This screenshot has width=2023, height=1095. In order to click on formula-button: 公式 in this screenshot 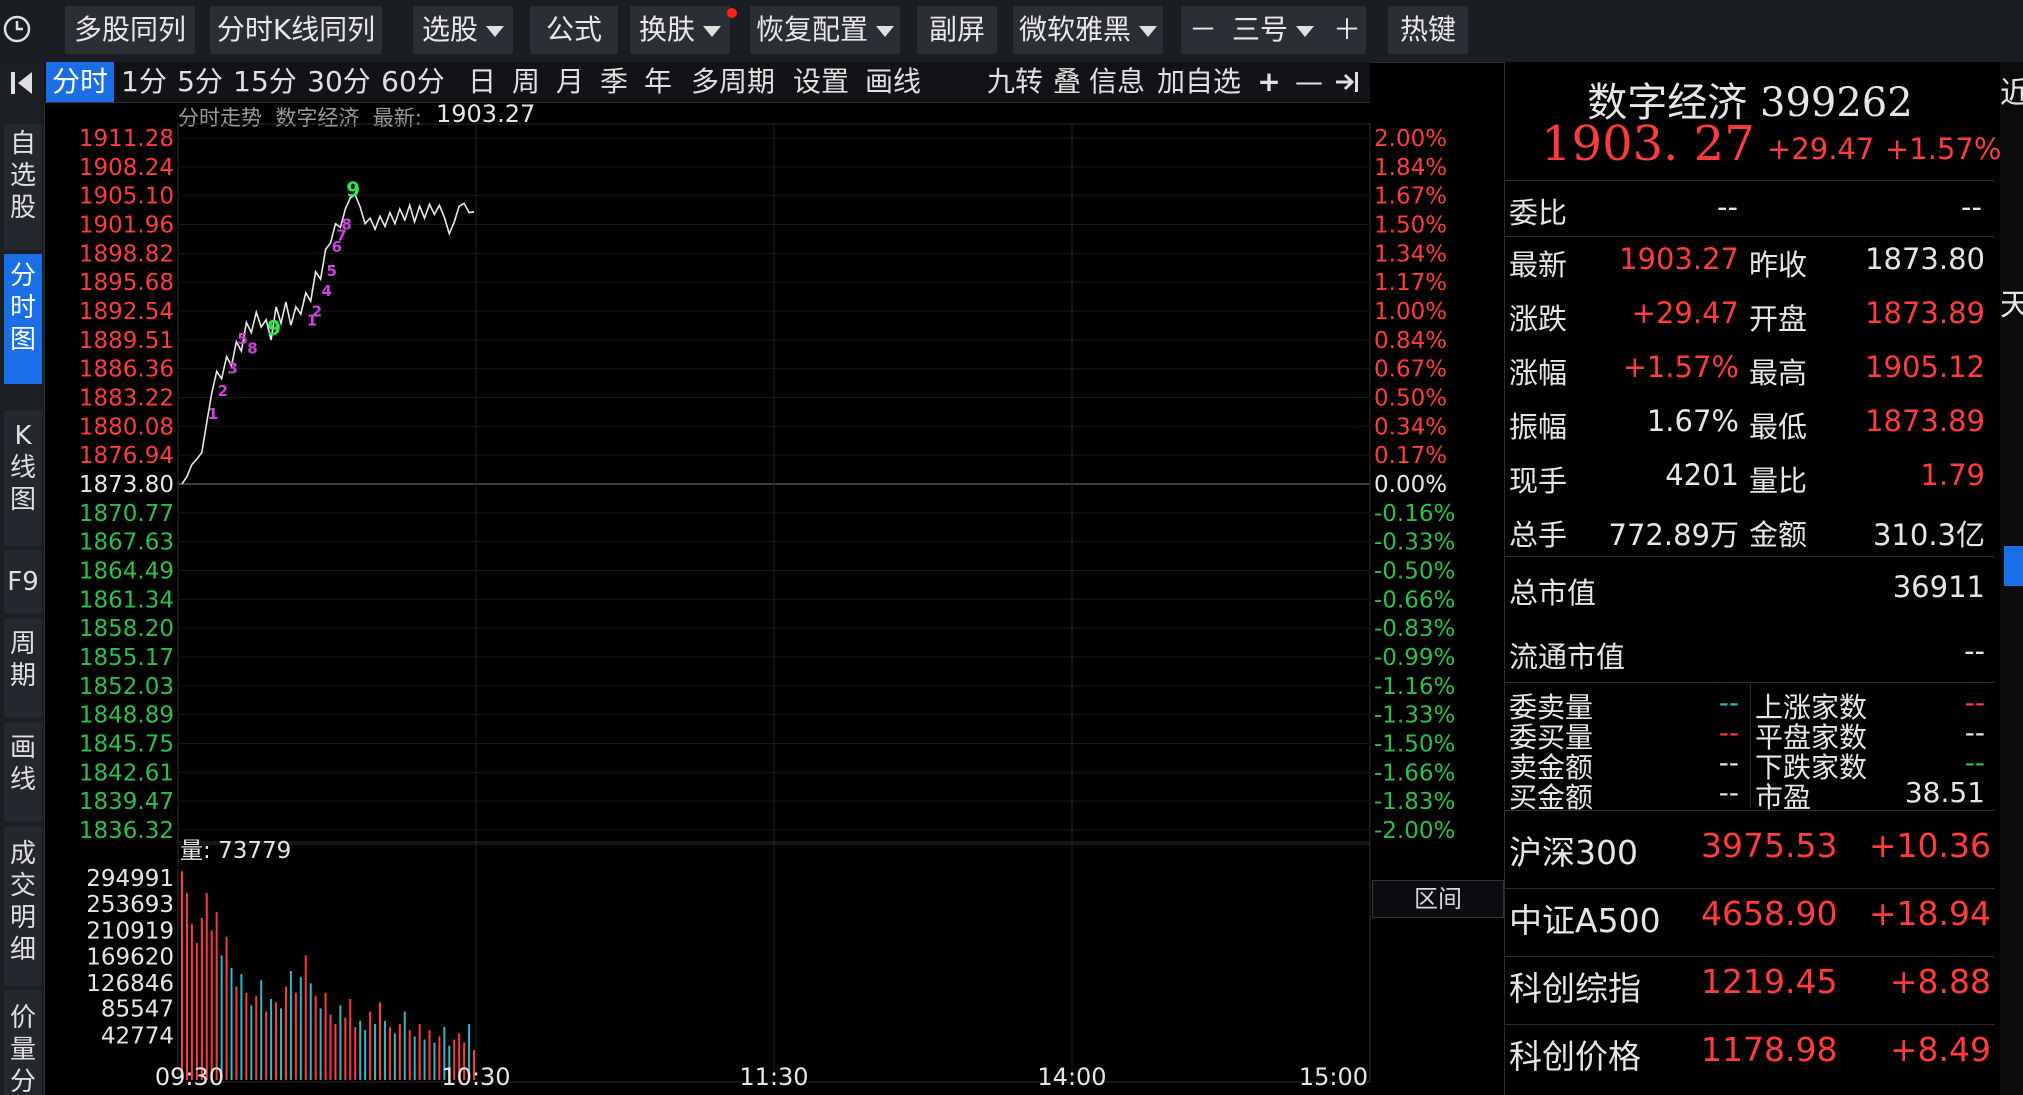, I will do `click(574, 30)`.